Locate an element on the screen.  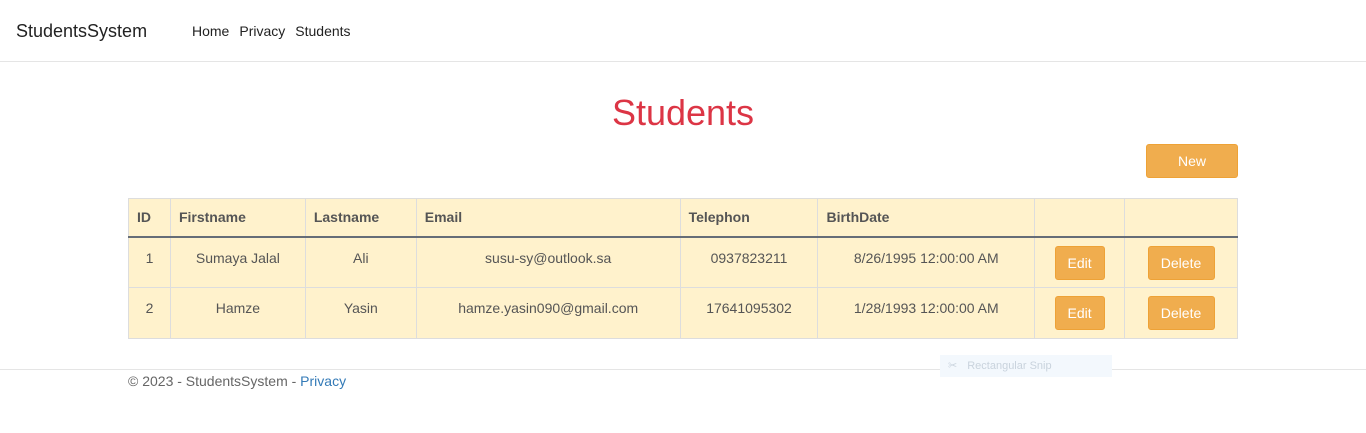
cell-id: 1 is located at coordinates (149, 262).